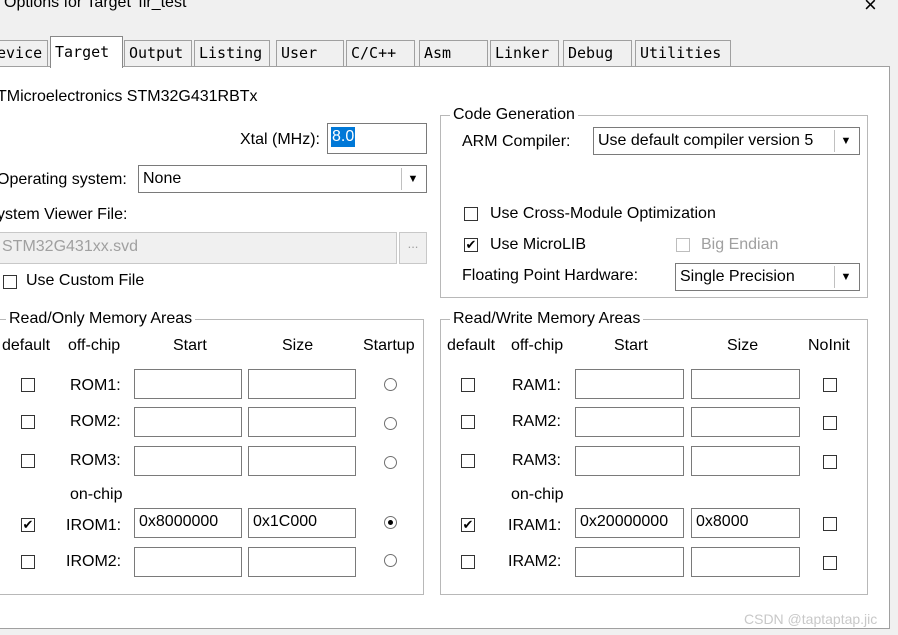  Describe the element at coordinates (743, 345) in the screenshot. I see `rw-header-size: Size` at that location.